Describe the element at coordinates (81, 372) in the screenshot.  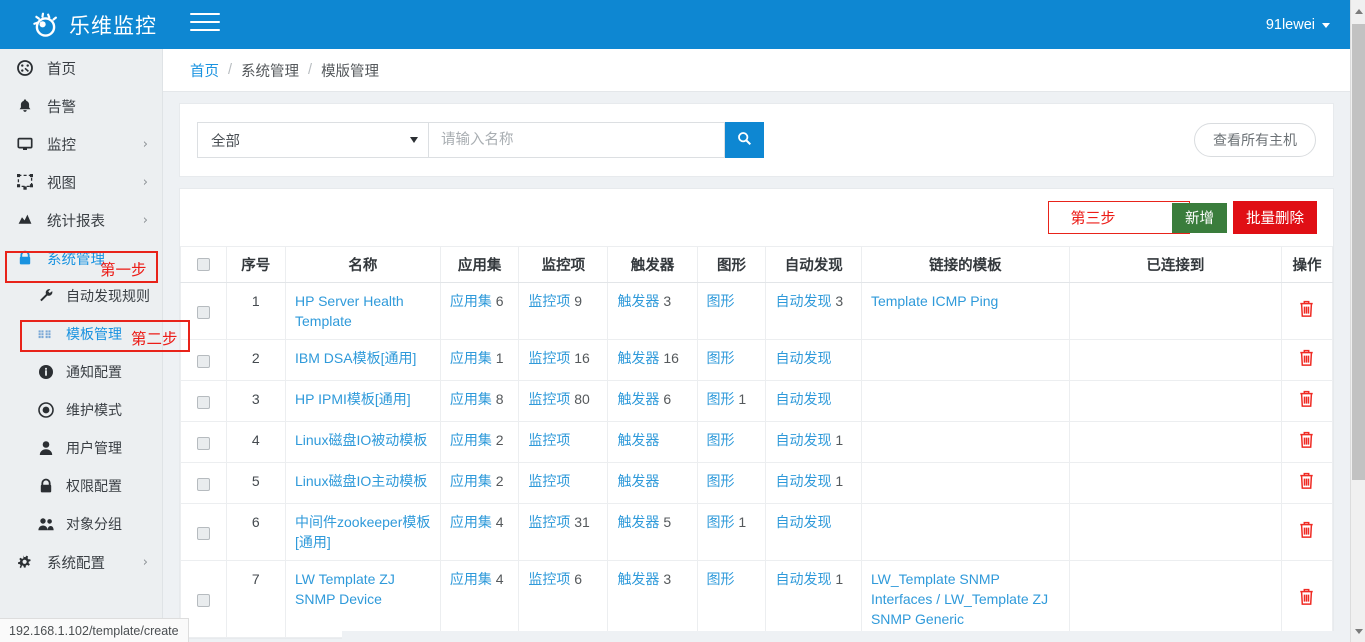
I see `sidebar-subitem-3: 通知配置` at that location.